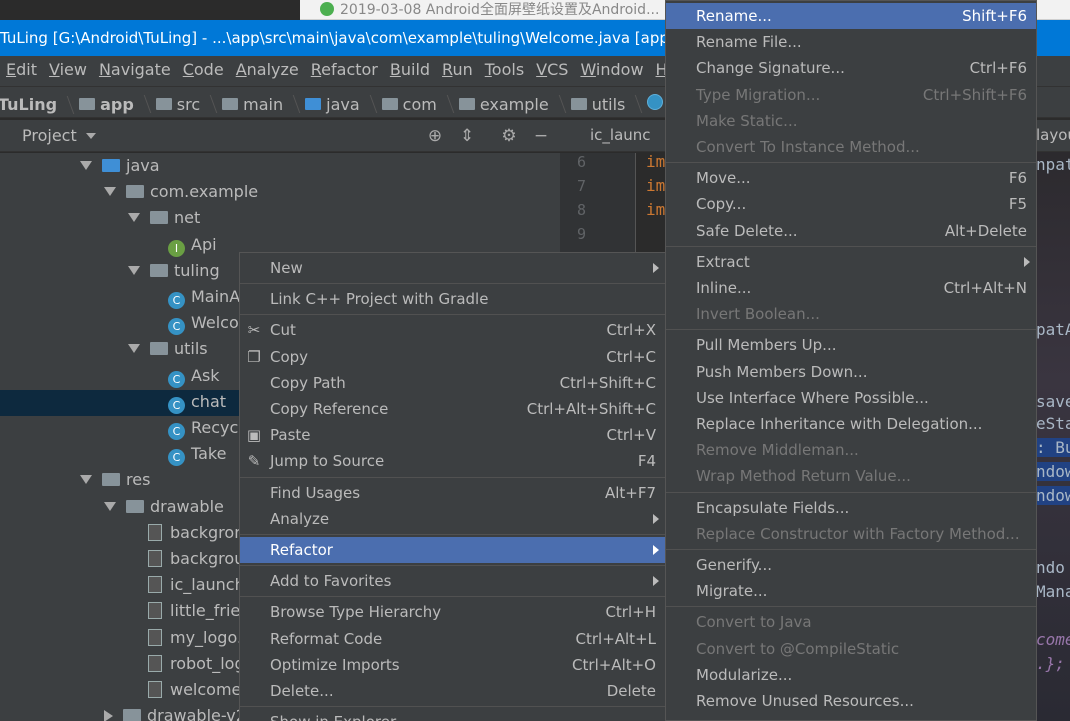 The width and height of the screenshot is (1070, 721). I want to click on menu-window: Window, so click(611, 70).